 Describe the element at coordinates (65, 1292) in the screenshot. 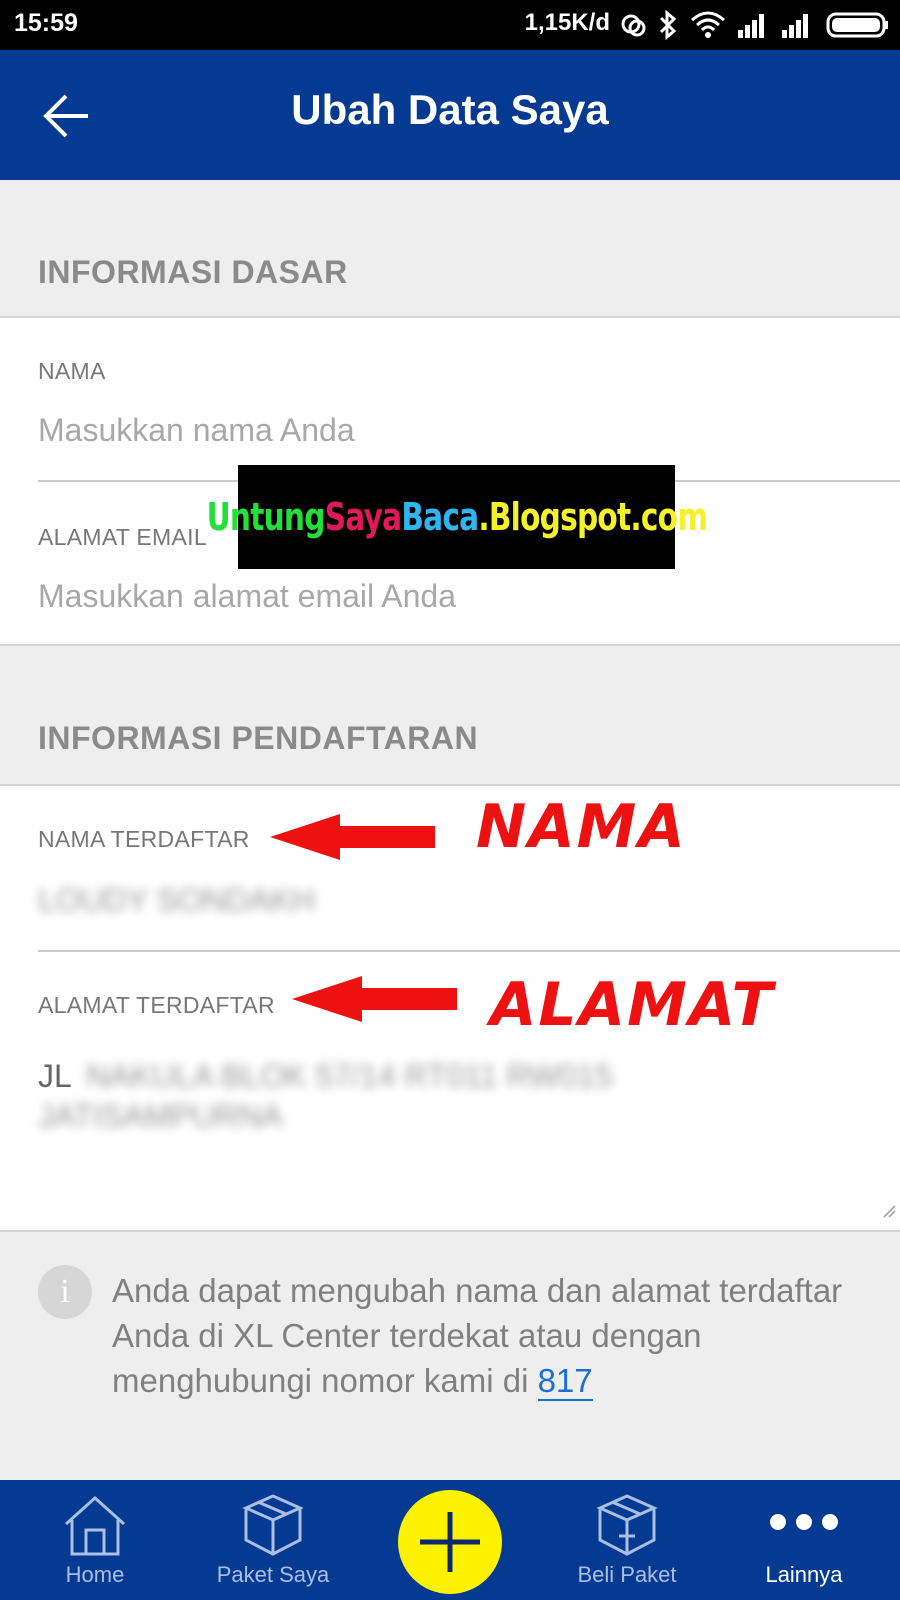

I see `info-icon: i` at that location.